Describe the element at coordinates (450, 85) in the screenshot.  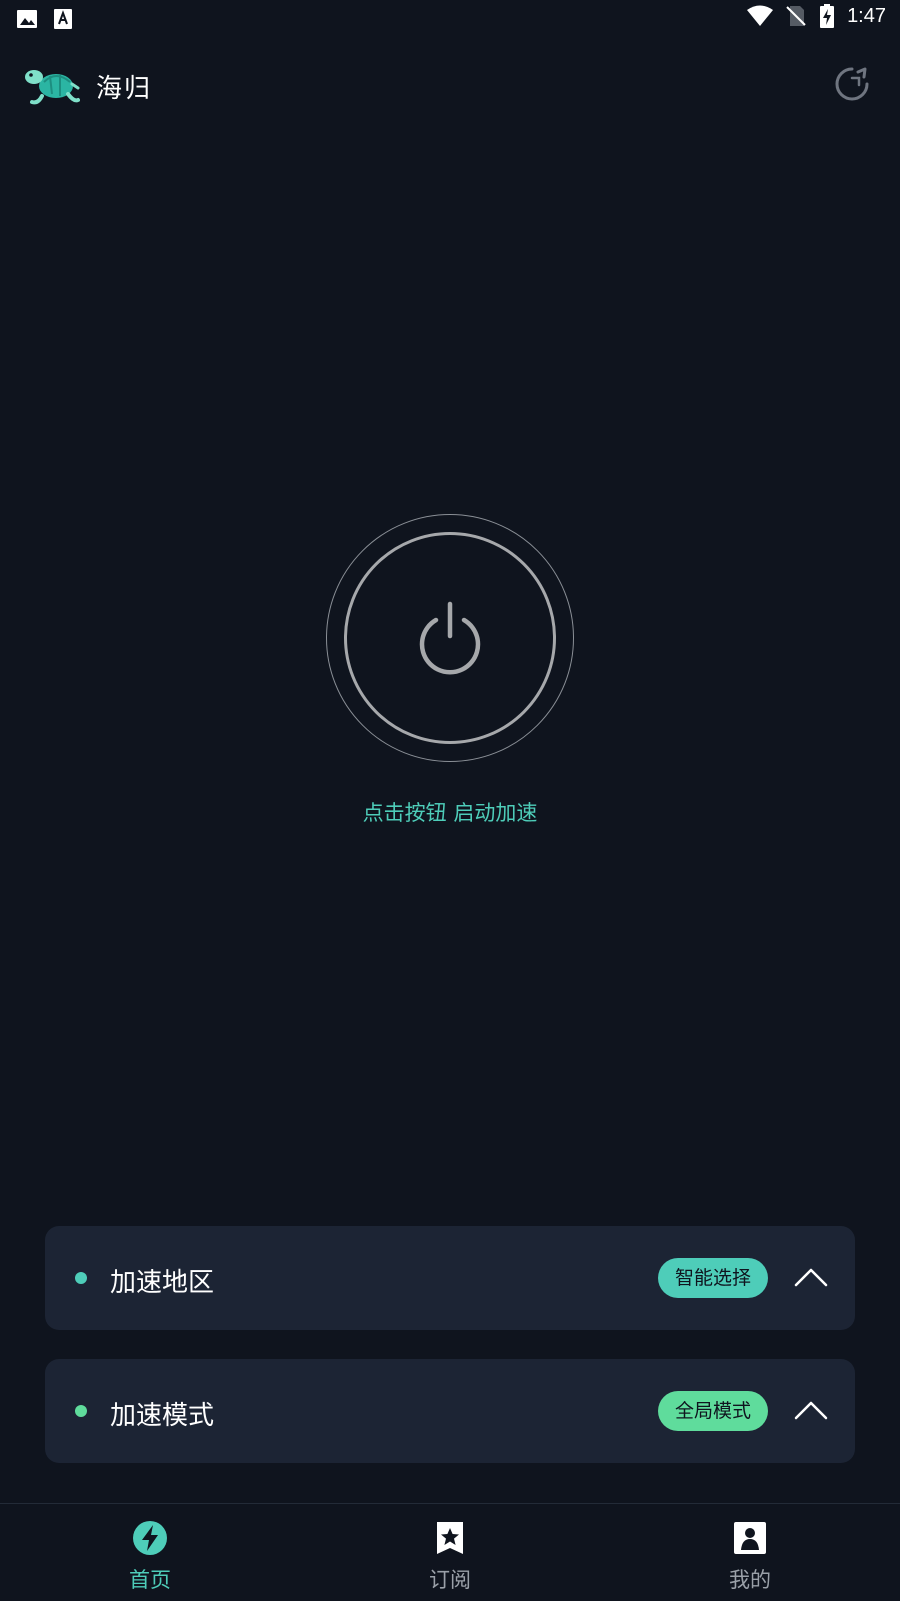
I see `app-header: 海归` at that location.